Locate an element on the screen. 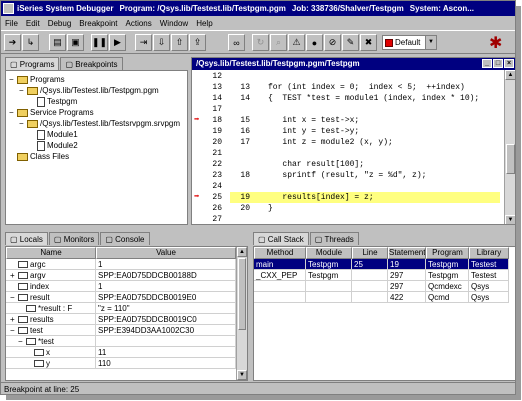 The width and height of the screenshot is (522, 401). highlight-combo: Default ▼ is located at coordinates (409, 42).